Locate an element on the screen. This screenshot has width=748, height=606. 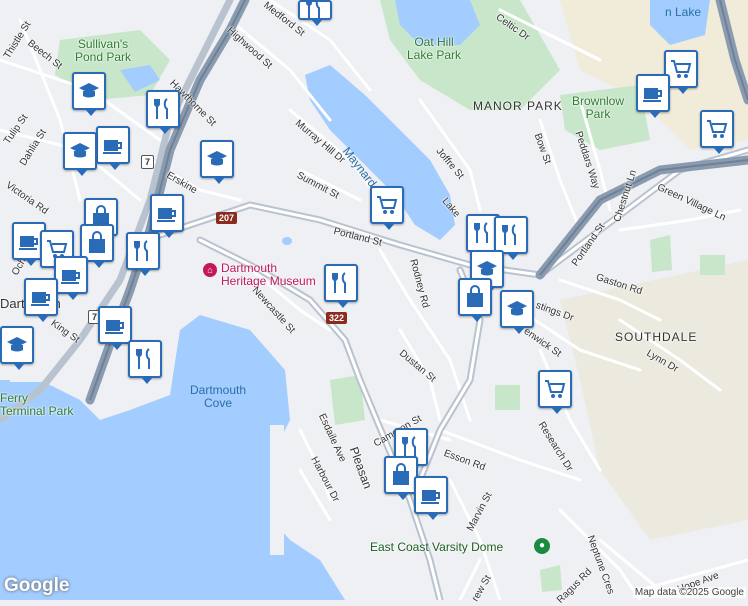
map-attribution: Map data ©2025 Google is located at coordinates (689, 592).